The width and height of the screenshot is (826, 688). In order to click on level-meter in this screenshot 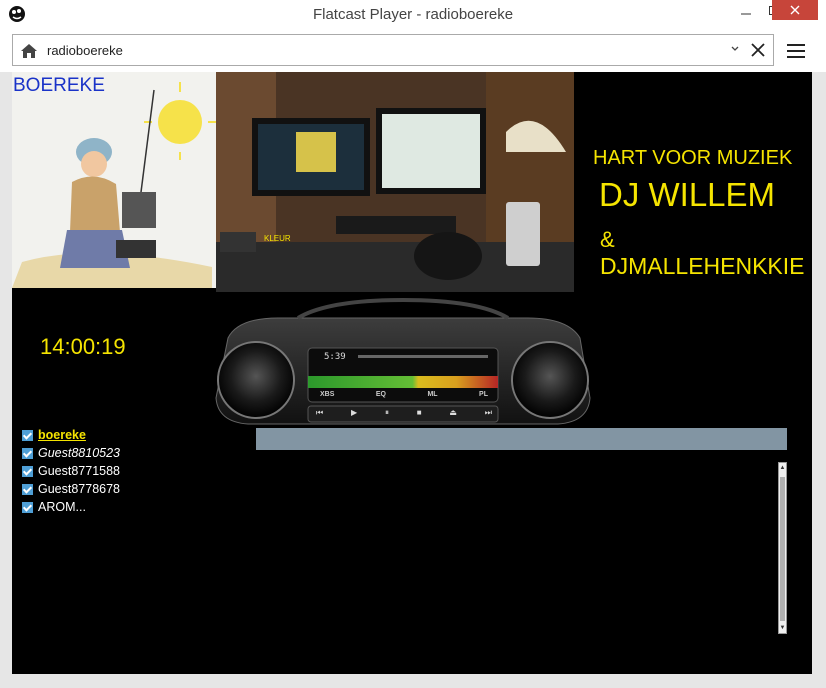, I will do `click(403, 382)`.